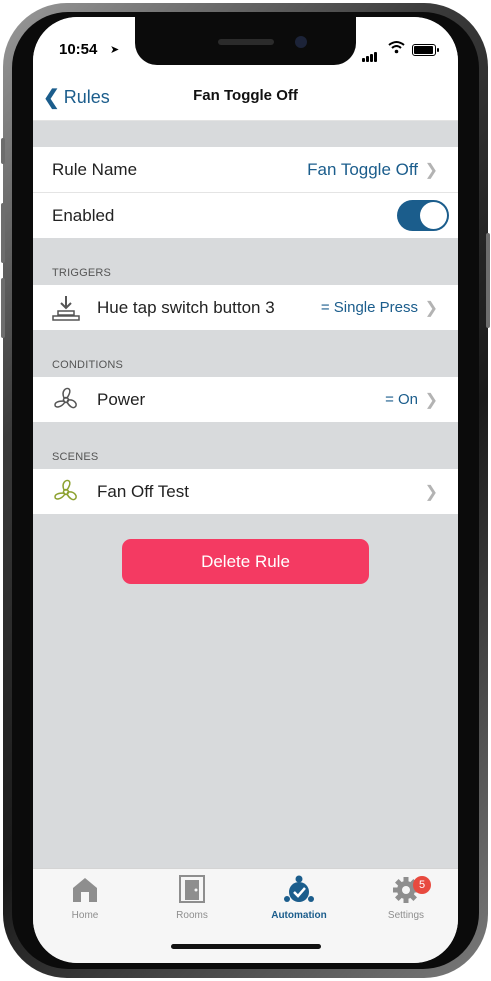 This screenshot has height=981, width=491. I want to click on scene-row: Fan Off Test ❯, so click(245, 491).